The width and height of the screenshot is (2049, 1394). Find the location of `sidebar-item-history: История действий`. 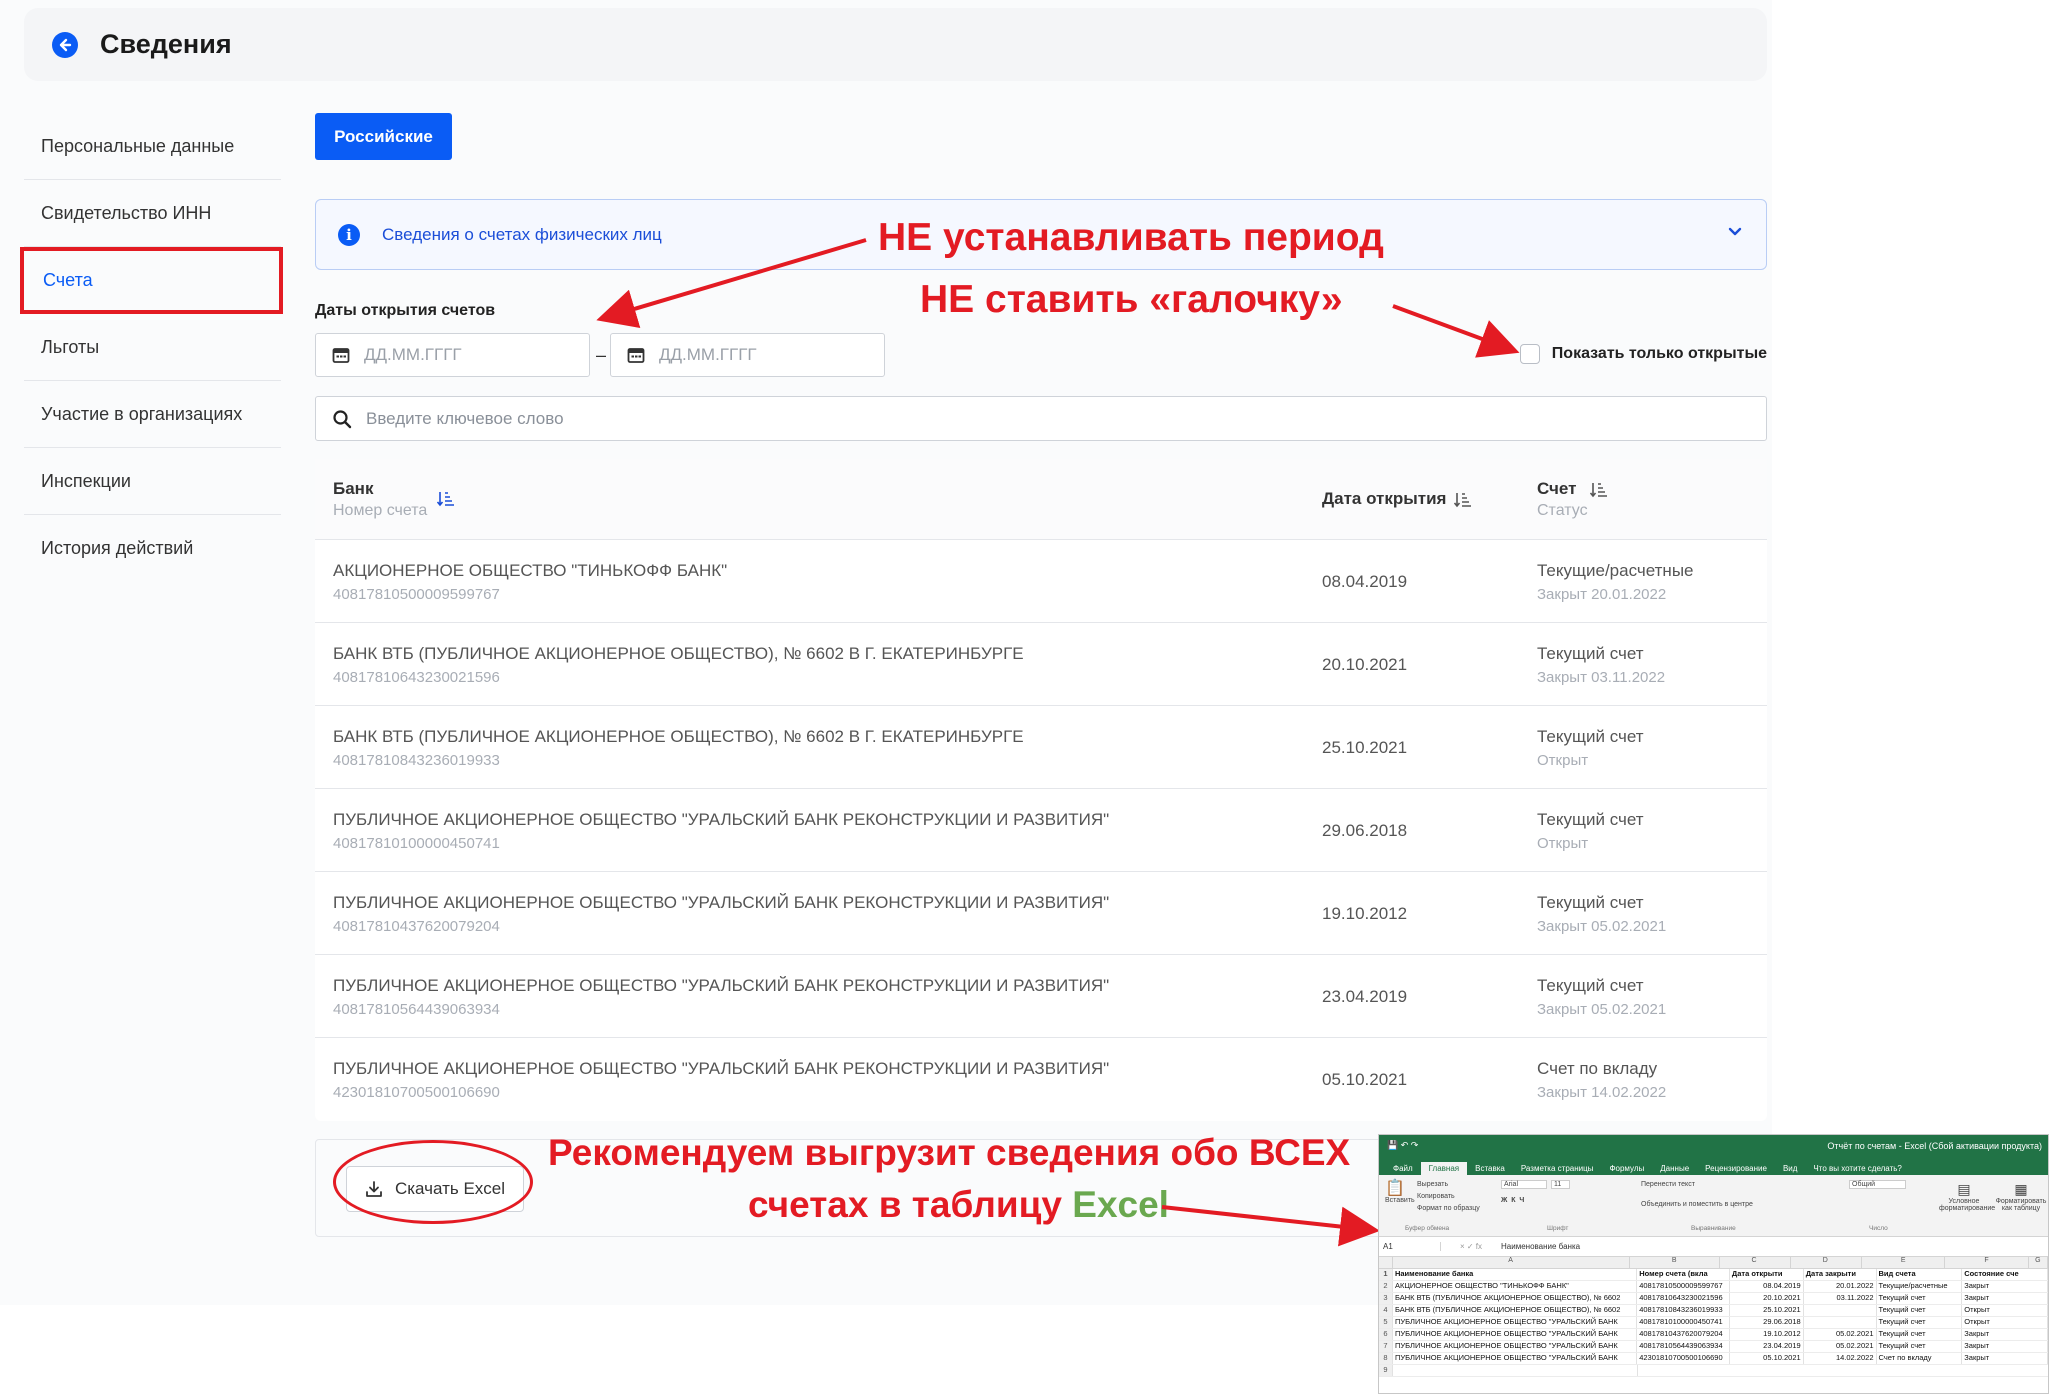

sidebar-item-history: История действий is located at coordinates (152, 548).